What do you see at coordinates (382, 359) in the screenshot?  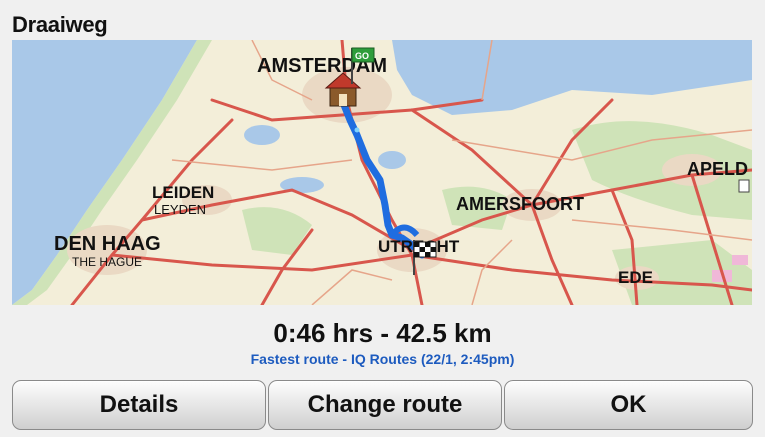 I see `route-detail: Fastest route - IQ Routes (22/1, 2:45pm)` at bounding box center [382, 359].